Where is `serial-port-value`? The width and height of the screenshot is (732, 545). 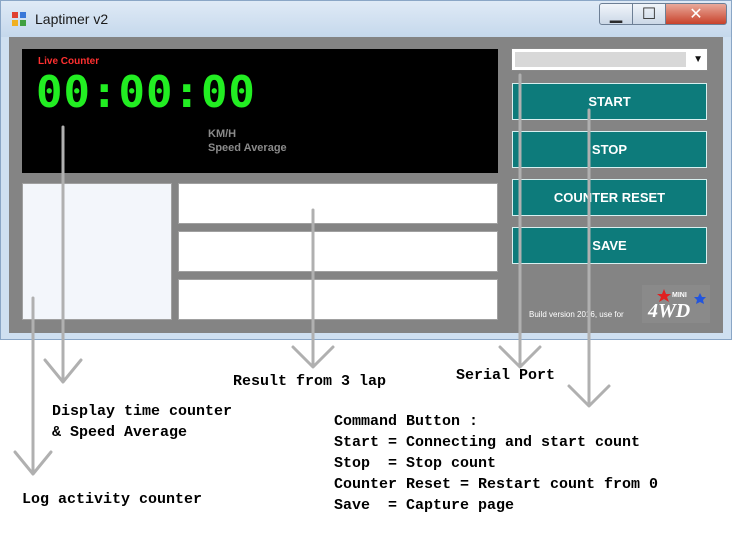 serial-port-value is located at coordinates (600, 59).